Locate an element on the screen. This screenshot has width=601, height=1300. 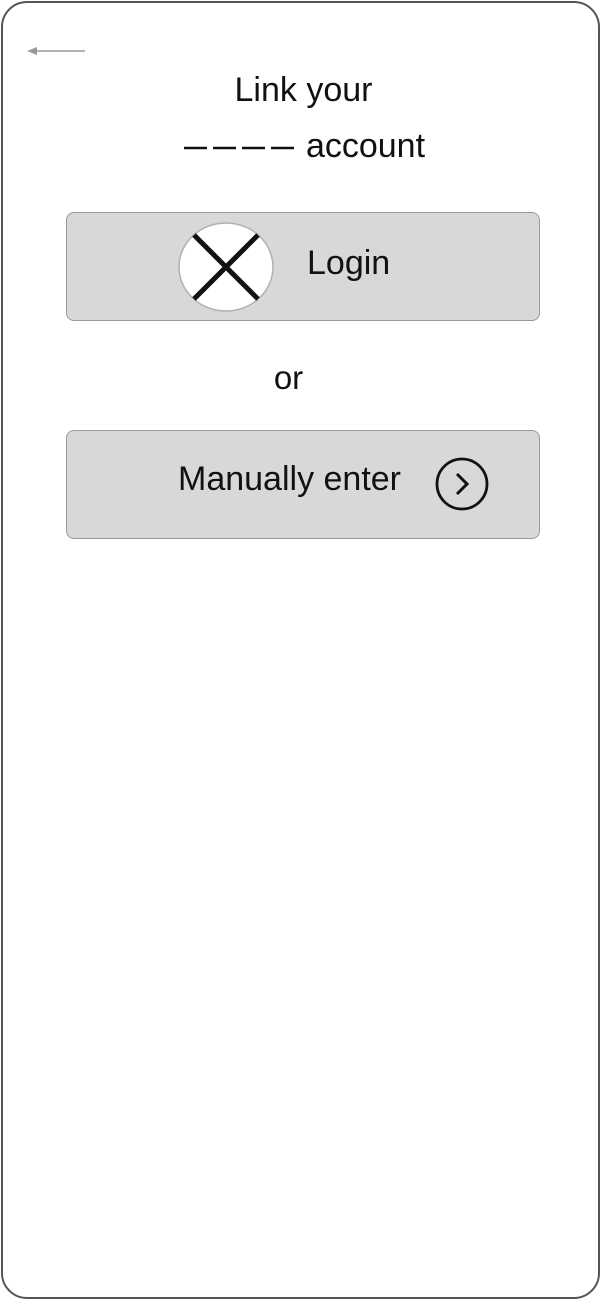
chevron-right-circle-icon is located at coordinates (462, 484).